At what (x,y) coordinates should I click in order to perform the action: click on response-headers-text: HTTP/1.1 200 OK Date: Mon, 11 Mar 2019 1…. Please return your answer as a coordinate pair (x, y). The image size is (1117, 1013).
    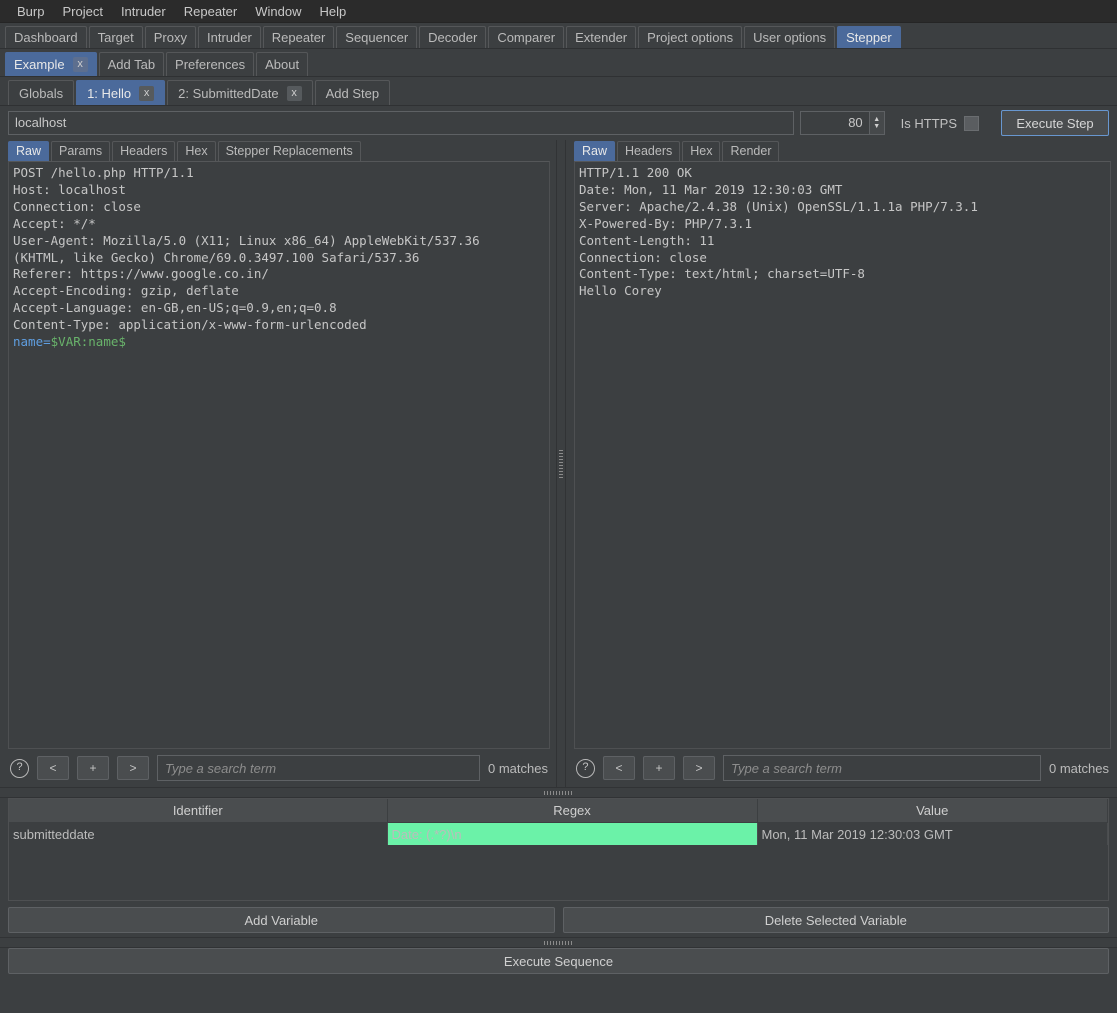
    Looking at the image, I should click on (778, 223).